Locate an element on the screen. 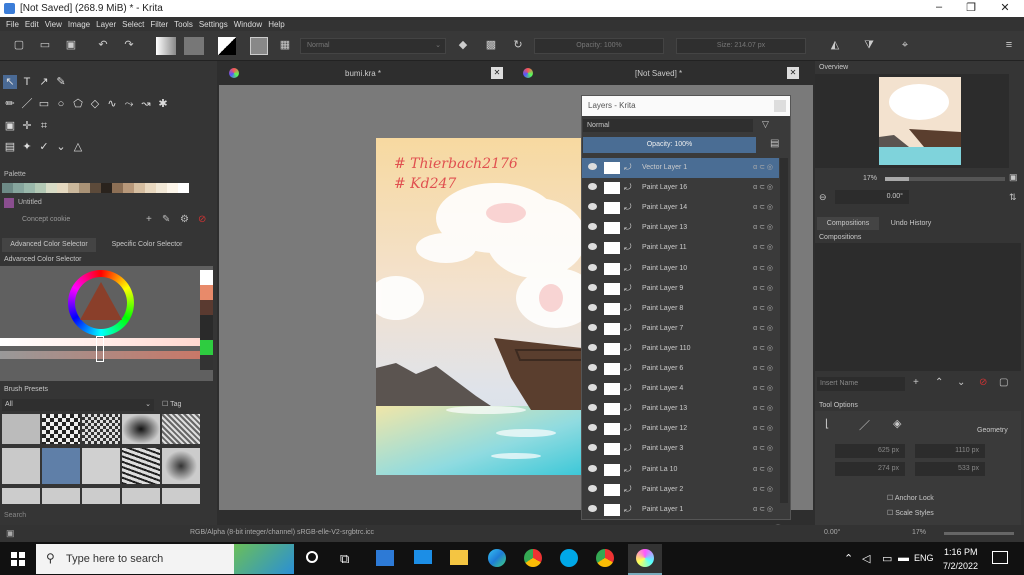 The height and width of the screenshot is (575, 1024). tab-undo-history: Undo History is located at coordinates (911, 223).